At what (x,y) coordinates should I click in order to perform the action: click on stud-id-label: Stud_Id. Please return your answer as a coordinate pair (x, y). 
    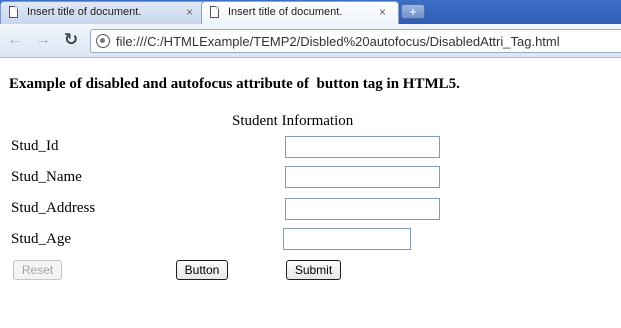
    Looking at the image, I should click on (35, 146).